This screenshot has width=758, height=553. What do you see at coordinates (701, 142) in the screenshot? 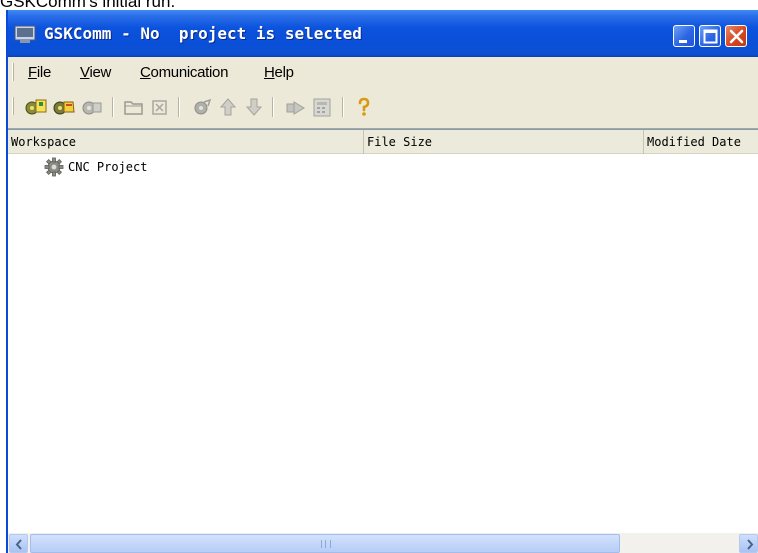
I see `column-header-modified-date: Modified Date` at bounding box center [701, 142].